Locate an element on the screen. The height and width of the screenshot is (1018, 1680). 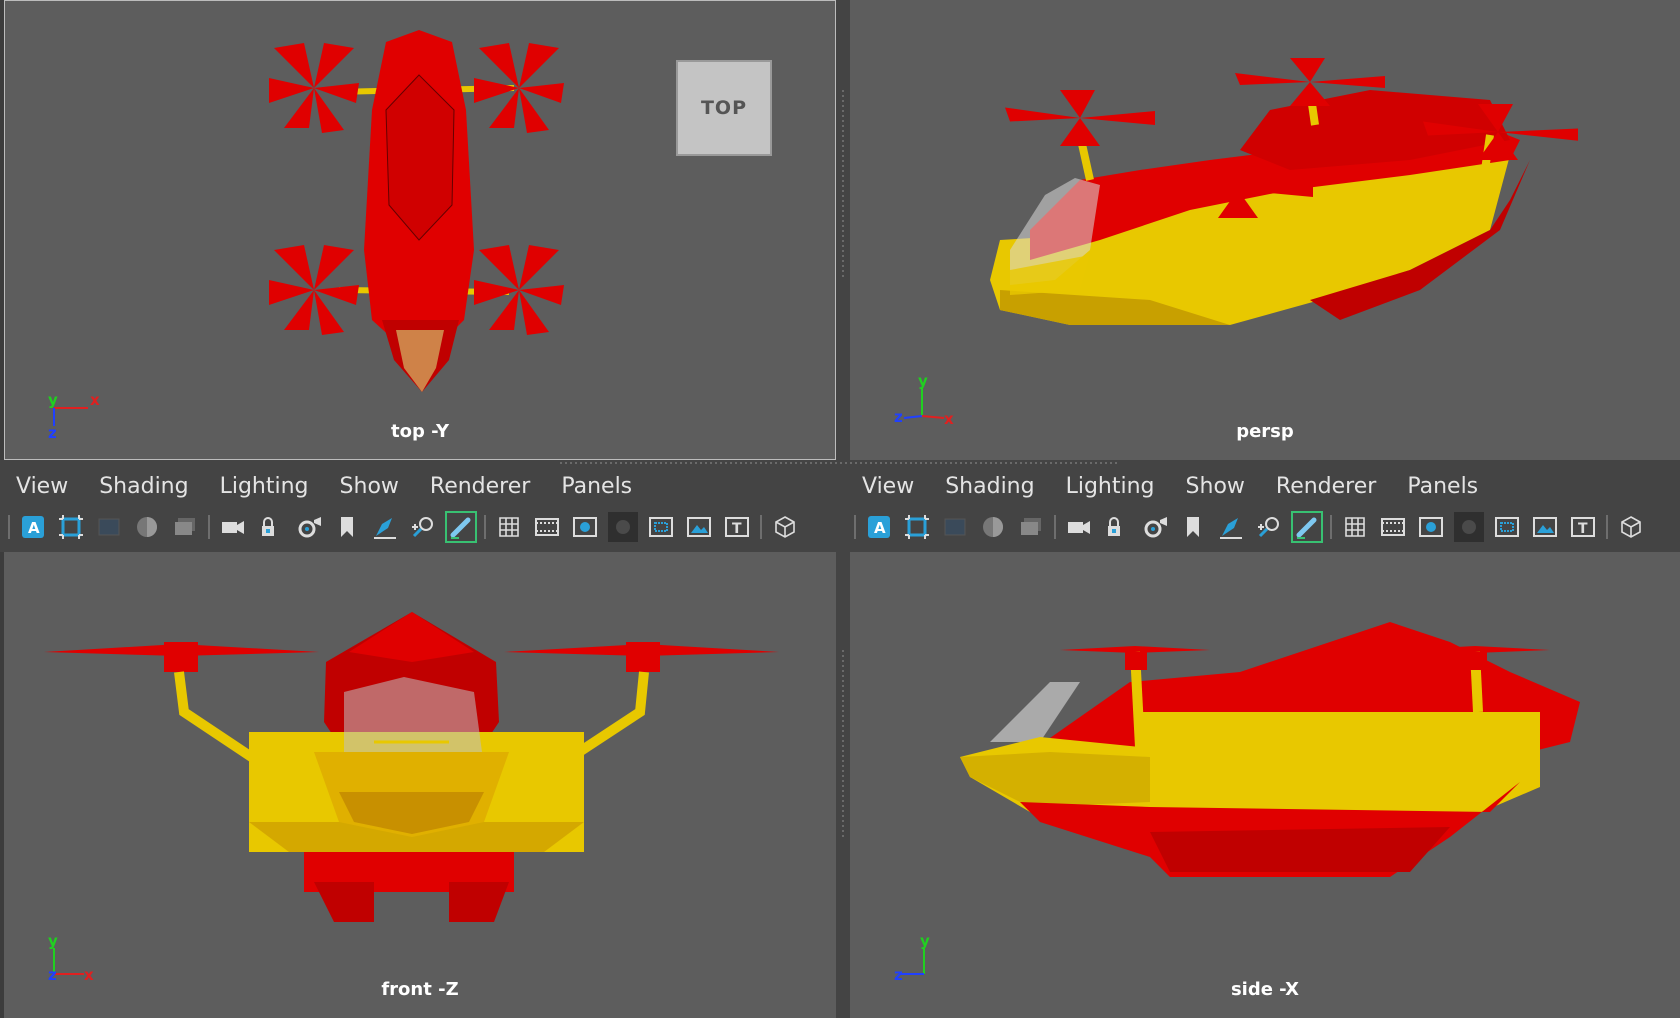
svg-text: x is located at coordinates (95, 400).